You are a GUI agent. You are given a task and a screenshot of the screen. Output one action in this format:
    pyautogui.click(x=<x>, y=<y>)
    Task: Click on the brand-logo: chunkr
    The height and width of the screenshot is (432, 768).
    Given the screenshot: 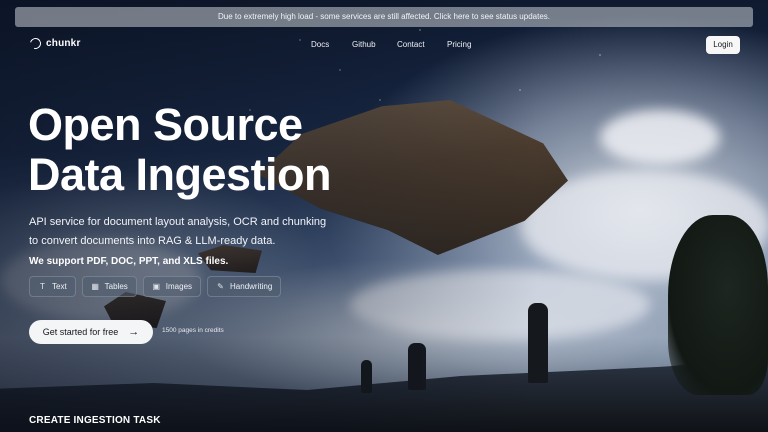 What is the action you would take?
    pyautogui.click(x=54, y=43)
    